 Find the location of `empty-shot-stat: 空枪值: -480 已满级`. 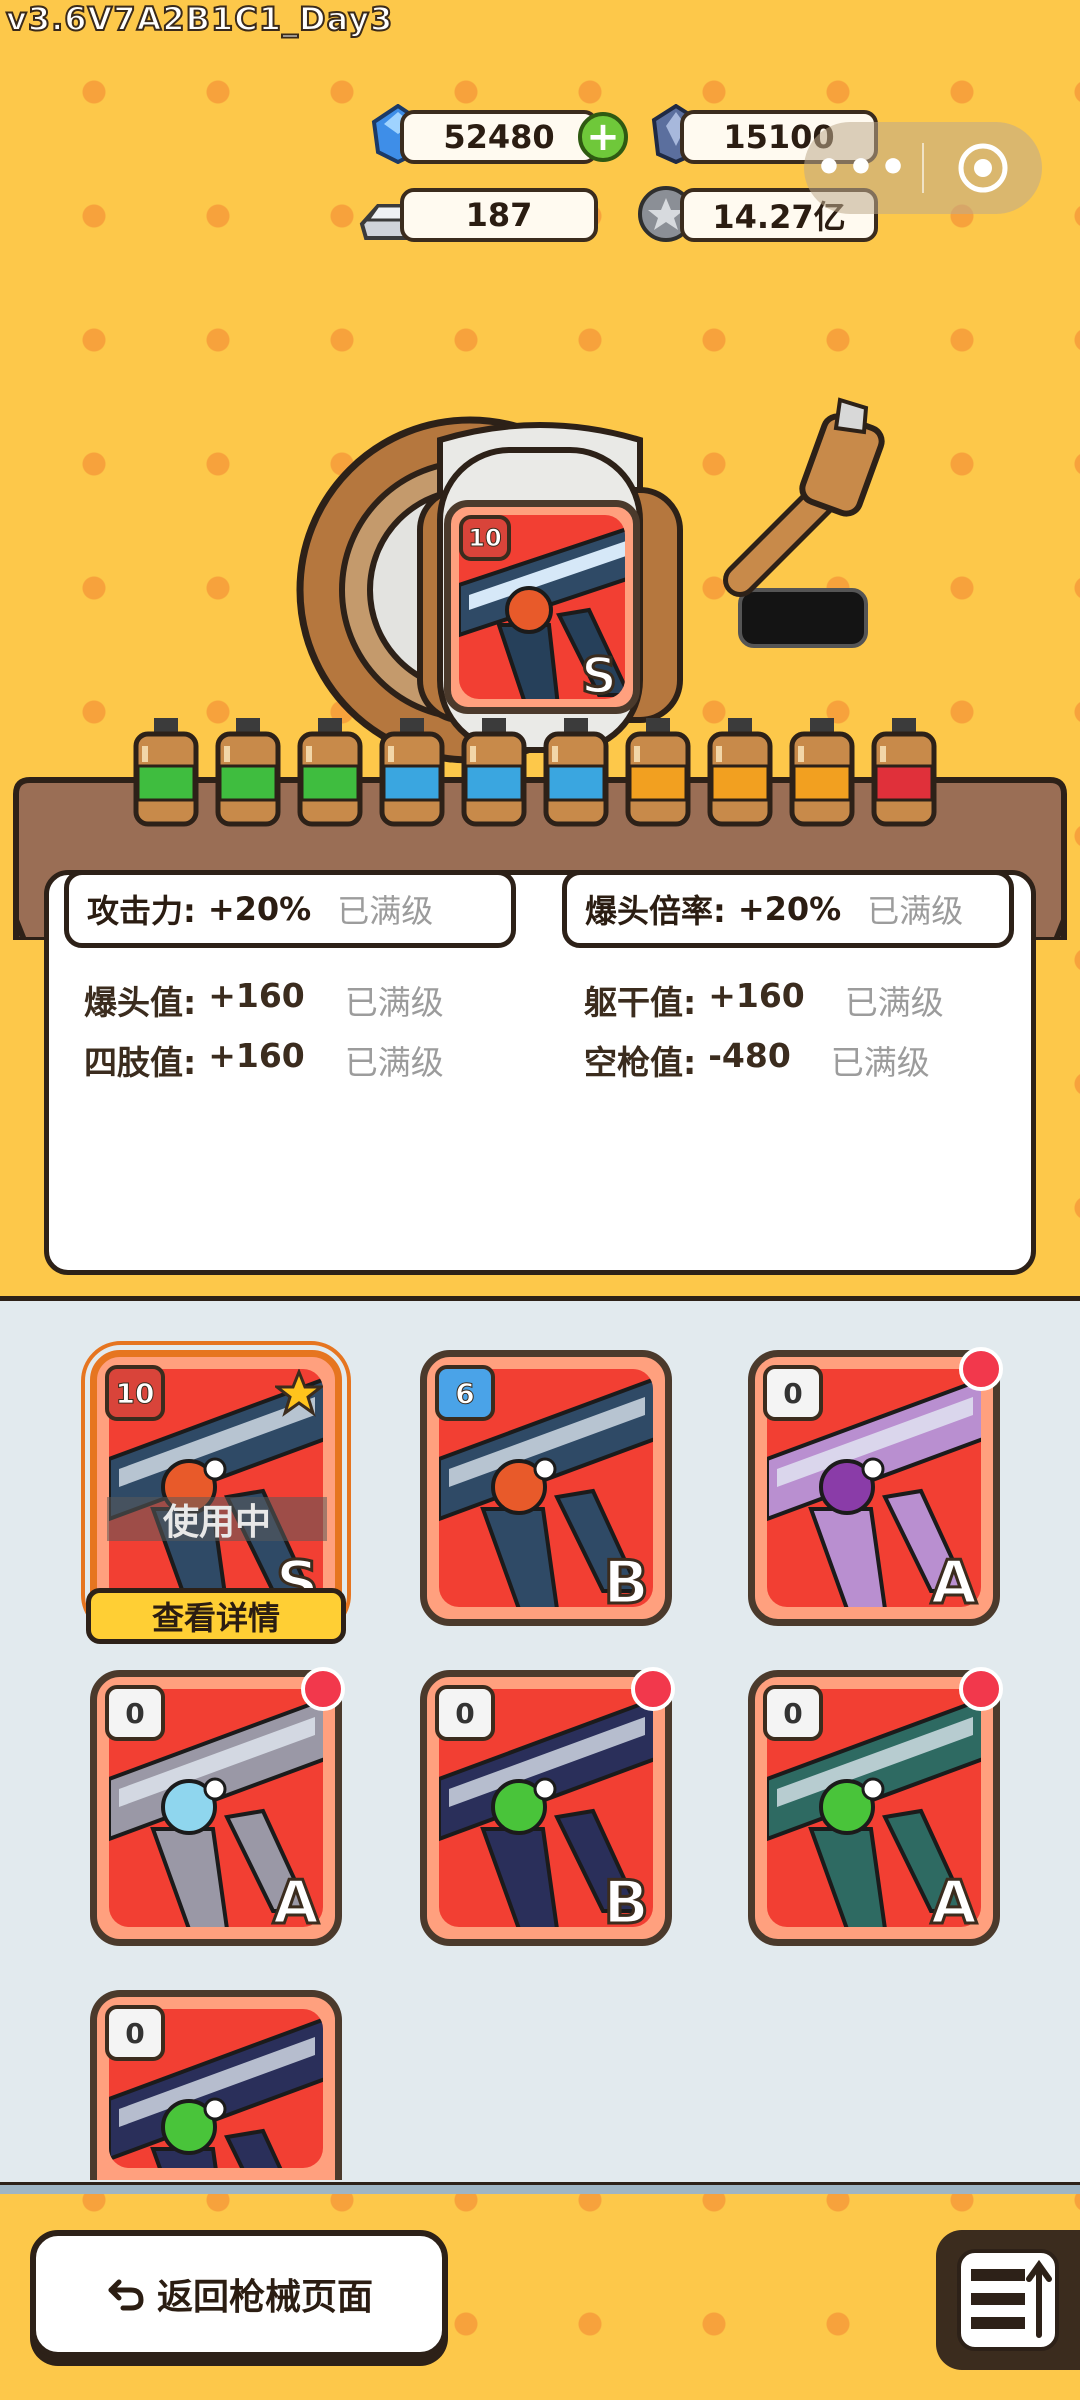

empty-shot-stat: 空枪值: -480 已满级 is located at coordinates (757, 1060).